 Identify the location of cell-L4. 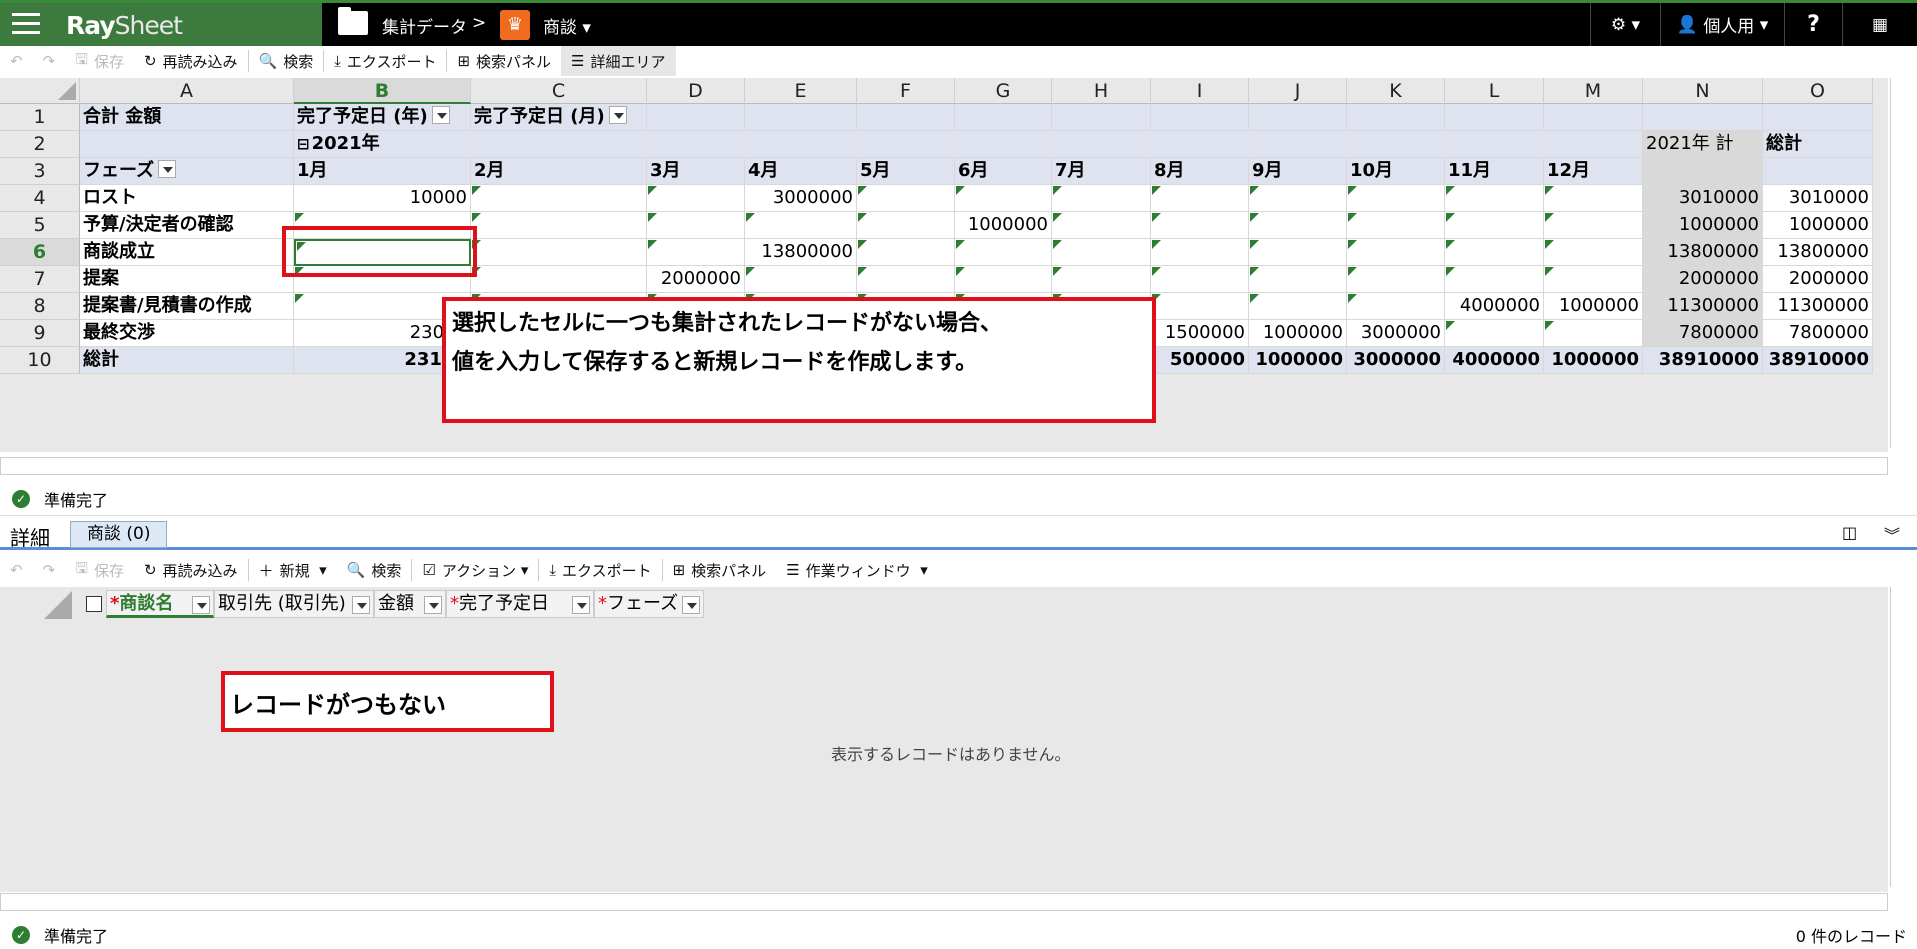
(1494, 198).